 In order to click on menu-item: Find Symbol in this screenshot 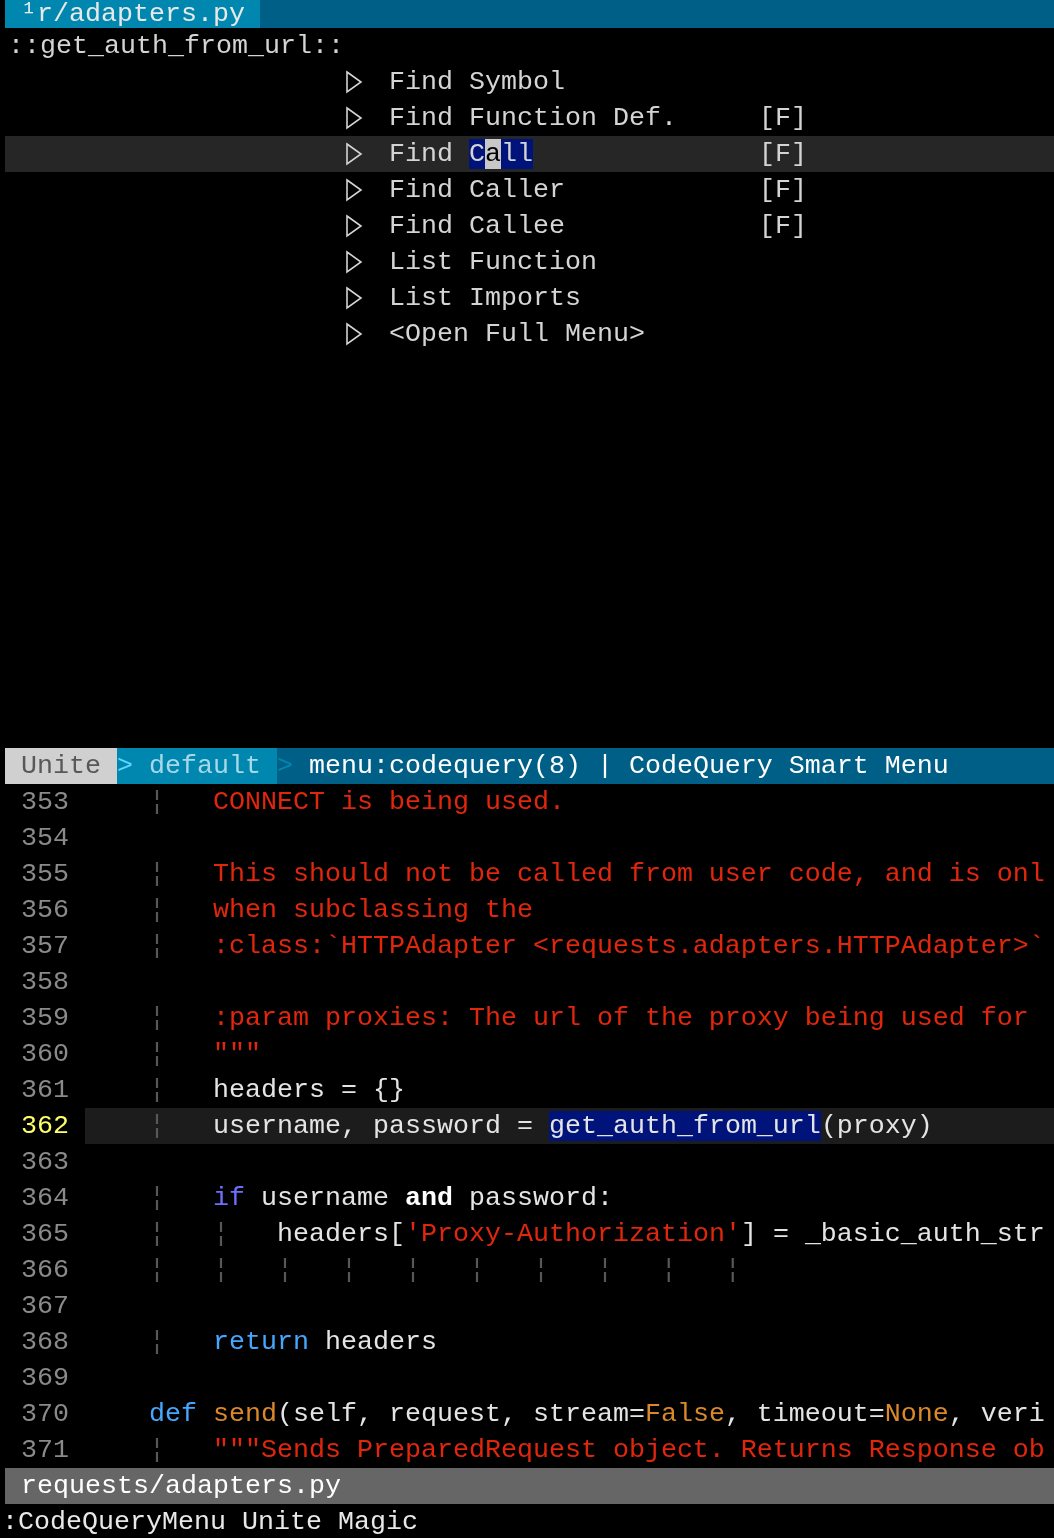, I will do `click(529, 82)`.